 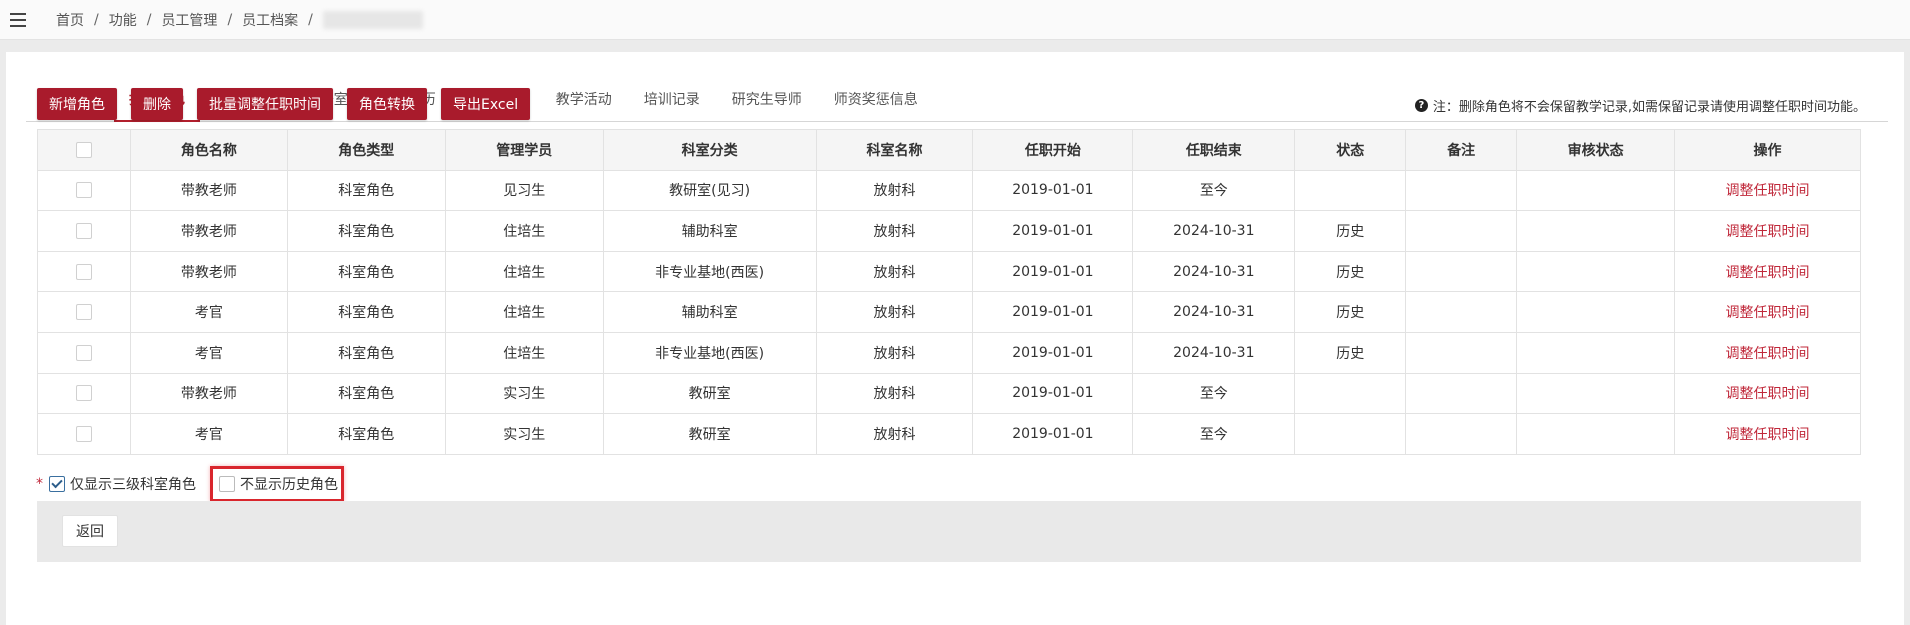 I want to click on back-button: 返回, so click(x=90, y=531).